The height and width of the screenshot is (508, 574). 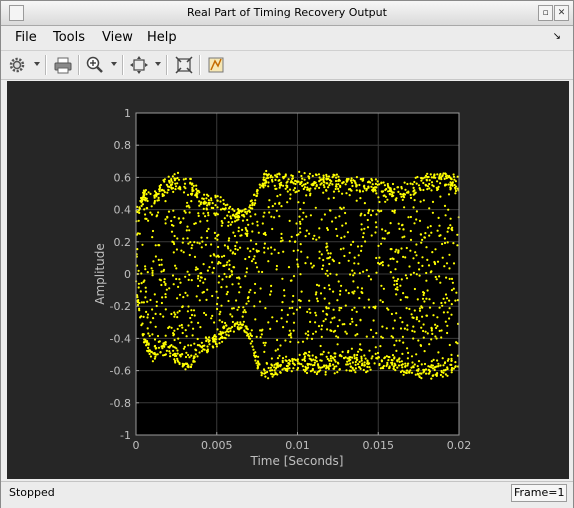 I want to click on title-bar: Real Part of Timing Recovery Output ▫ ✕, so click(x=287, y=13).